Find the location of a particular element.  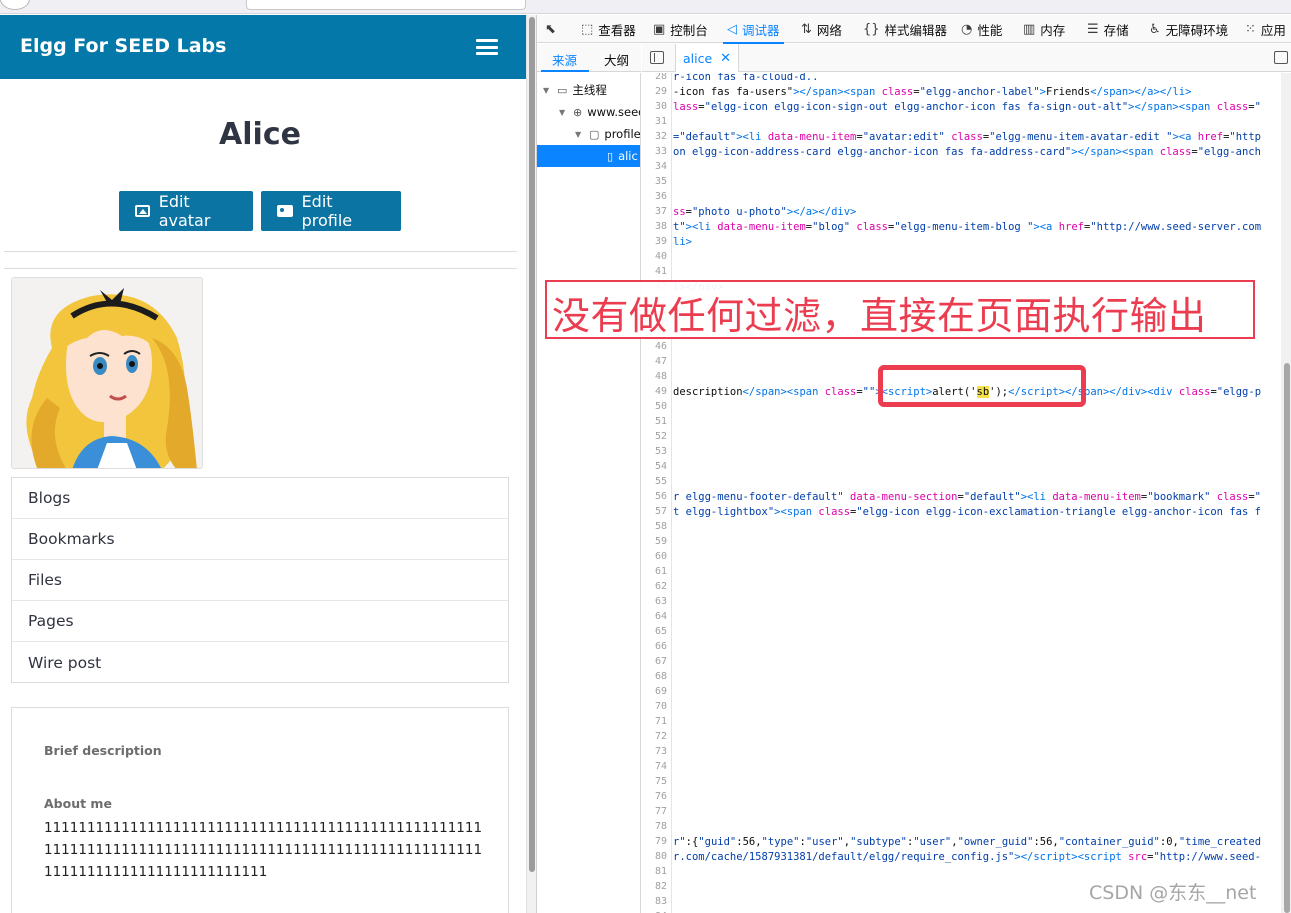

site-brand: Elgg For SEED Labs is located at coordinates (123, 46).